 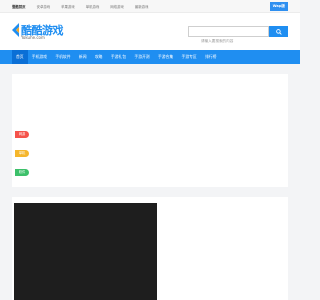 What do you see at coordinates (119, 57) in the screenshot?
I see `nav-item-gift-packs: 手游礼包` at bounding box center [119, 57].